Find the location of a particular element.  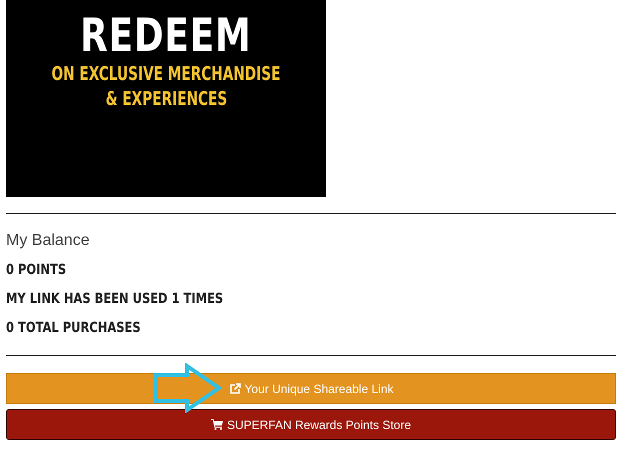

banner-subtitle: & EXPERIENCES is located at coordinates (166, 99).